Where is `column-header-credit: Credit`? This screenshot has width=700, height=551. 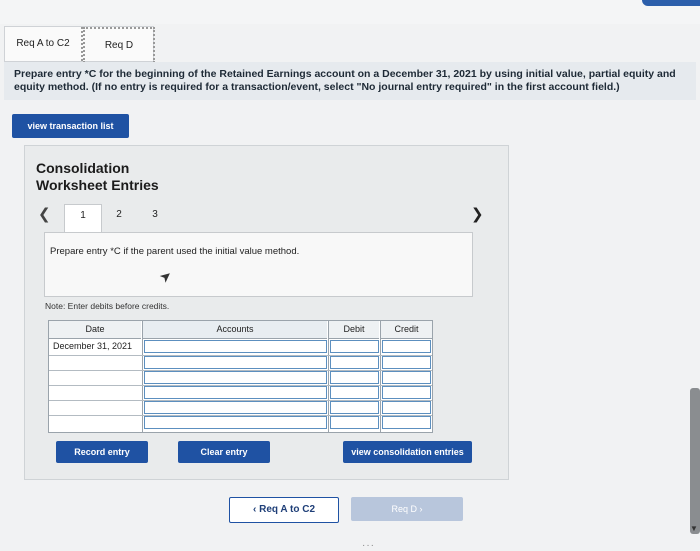
column-header-credit: Credit is located at coordinates (406, 330).